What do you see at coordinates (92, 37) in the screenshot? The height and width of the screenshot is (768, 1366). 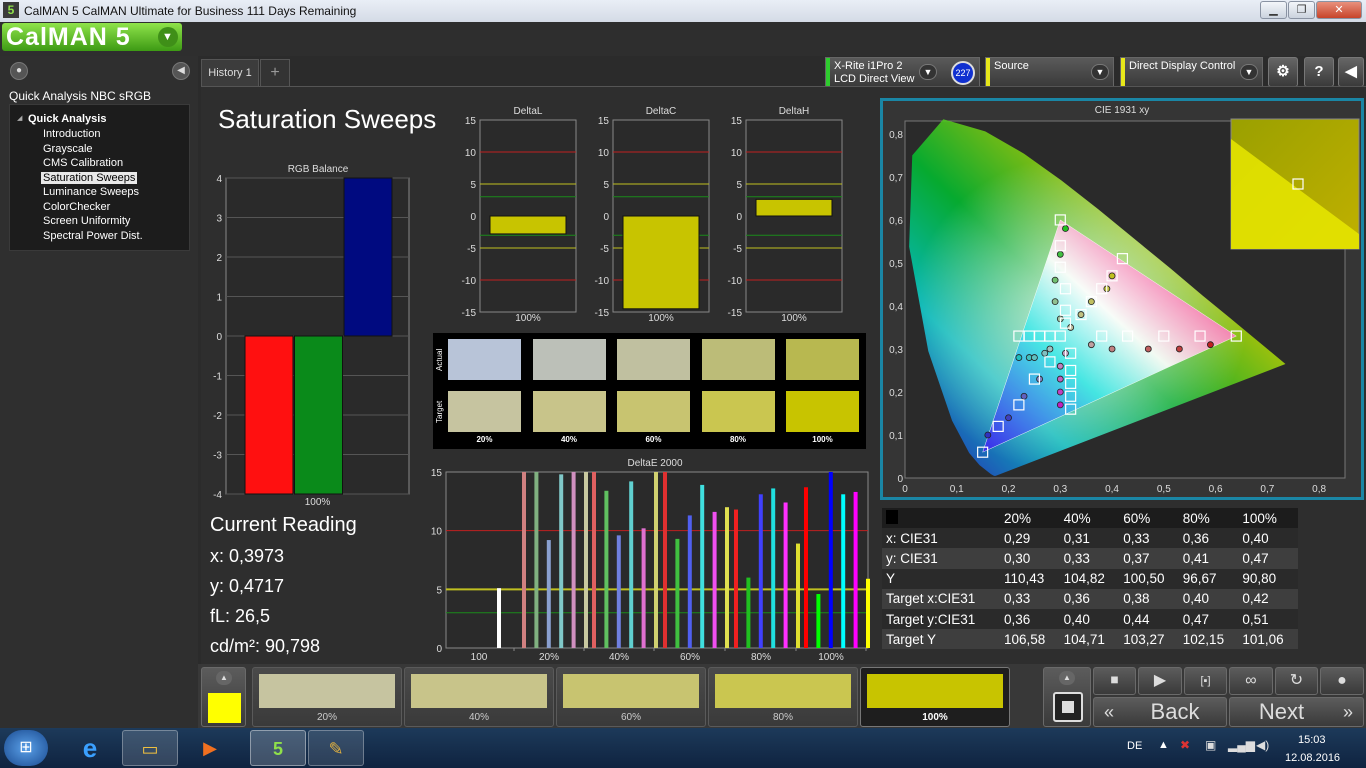 I see `calman-logo: CalMAN 5 ▼` at bounding box center [92, 37].